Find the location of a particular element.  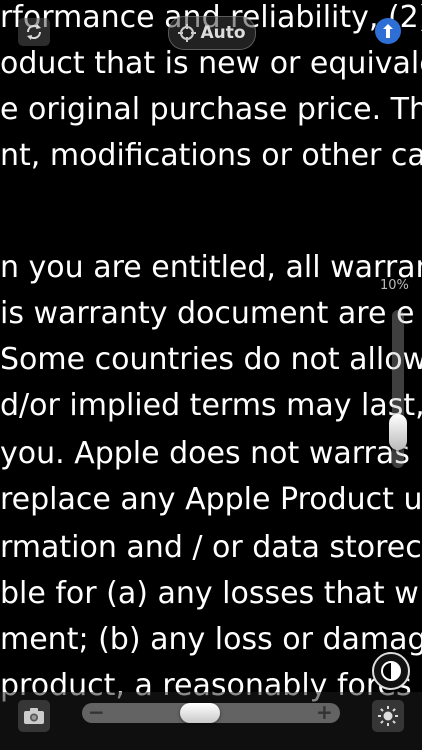

document-line: you. Apple does not warras is located at coordinates (205, 453).